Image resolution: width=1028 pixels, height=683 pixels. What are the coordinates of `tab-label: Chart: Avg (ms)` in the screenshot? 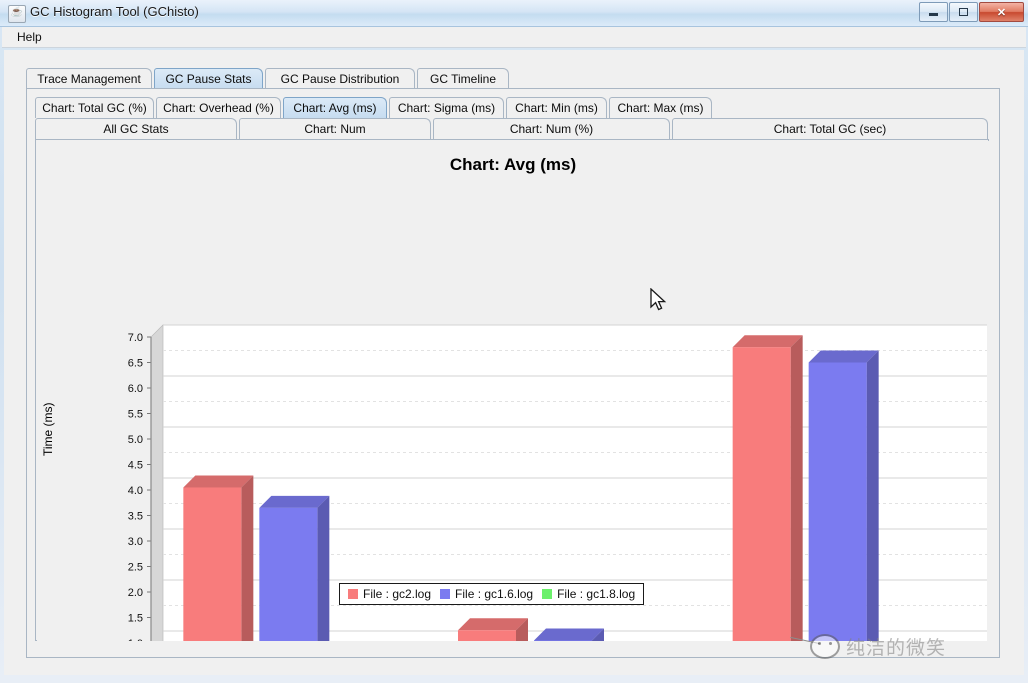 It's located at (335, 108).